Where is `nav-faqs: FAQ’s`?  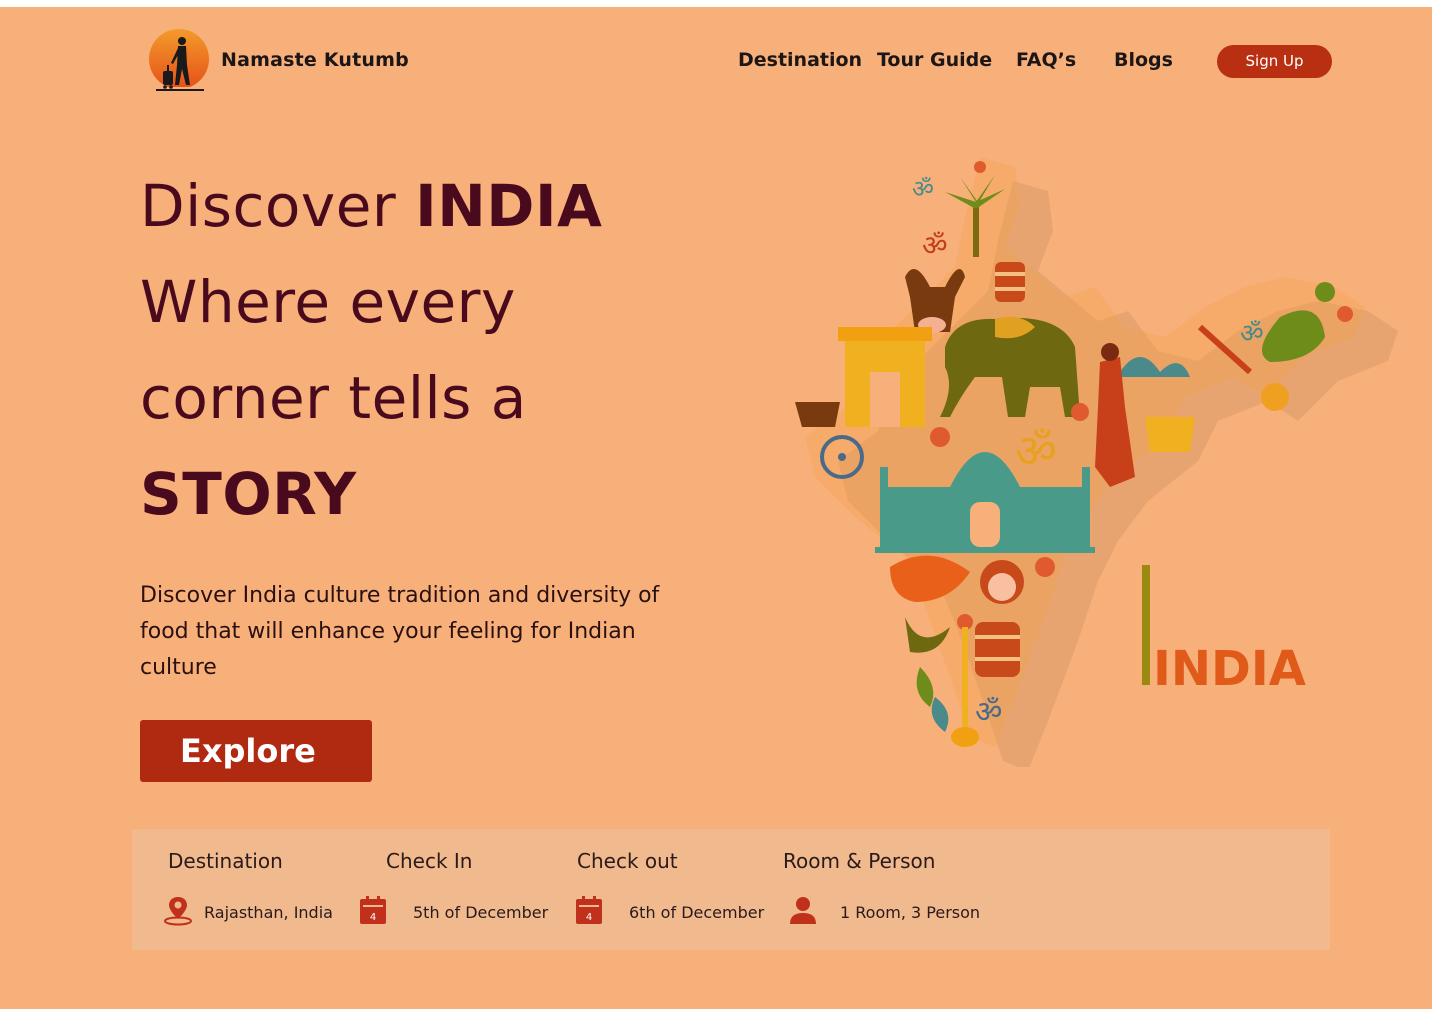 nav-faqs: FAQ’s is located at coordinates (1046, 60).